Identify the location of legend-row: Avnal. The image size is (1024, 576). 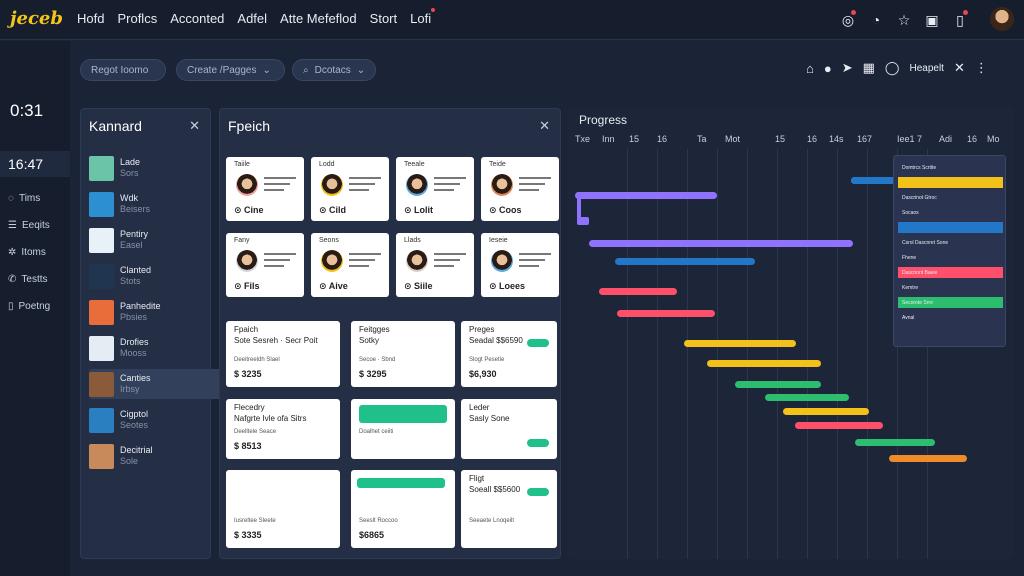
(950, 317).